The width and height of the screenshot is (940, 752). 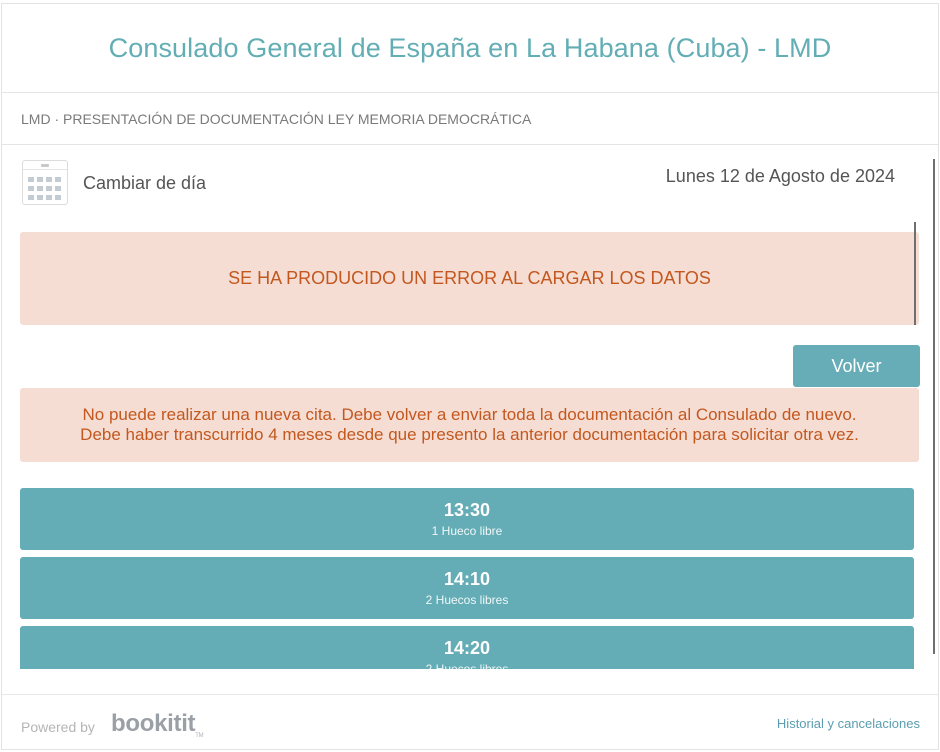 What do you see at coordinates (45, 165) in the screenshot?
I see `calendar-icon-header` at bounding box center [45, 165].